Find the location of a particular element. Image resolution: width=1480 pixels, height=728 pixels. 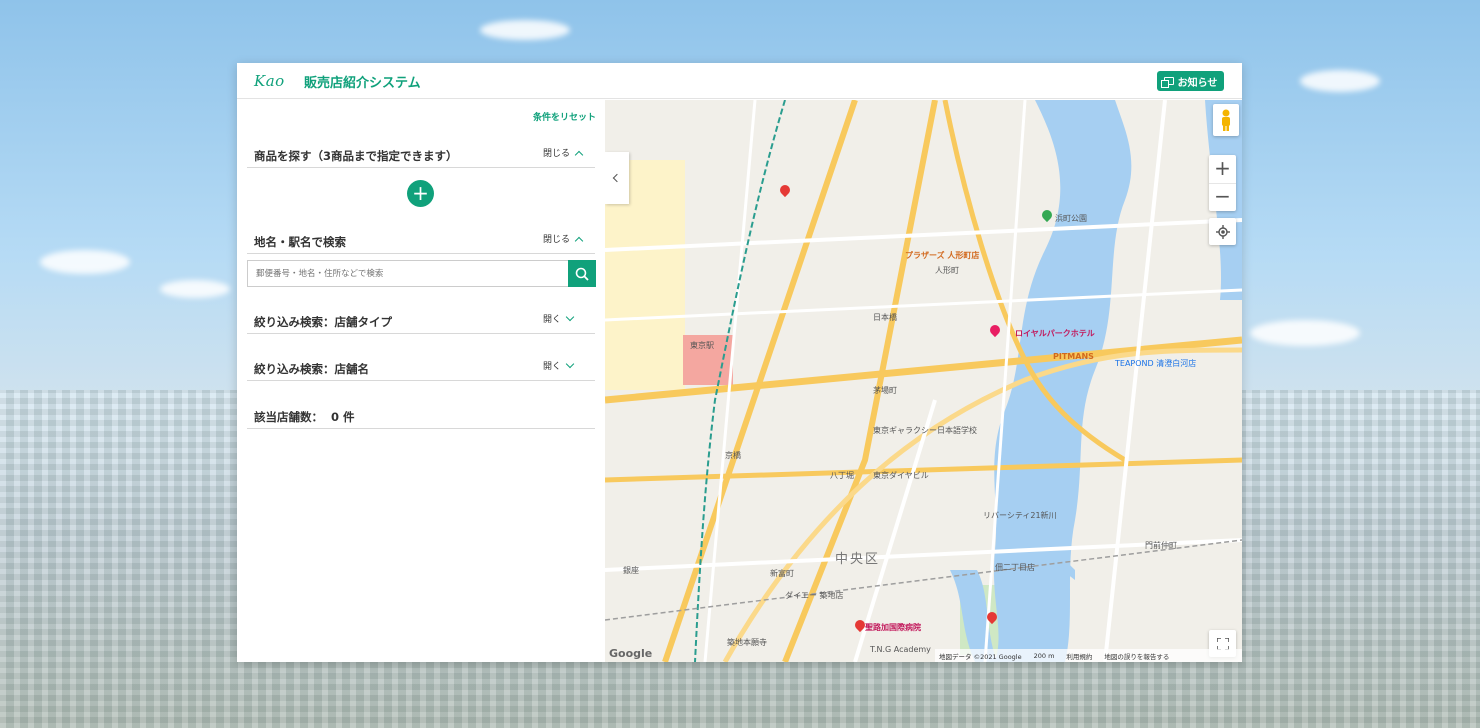

map-label-st-lukes: 聖路加国際病院 is located at coordinates (893, 627).